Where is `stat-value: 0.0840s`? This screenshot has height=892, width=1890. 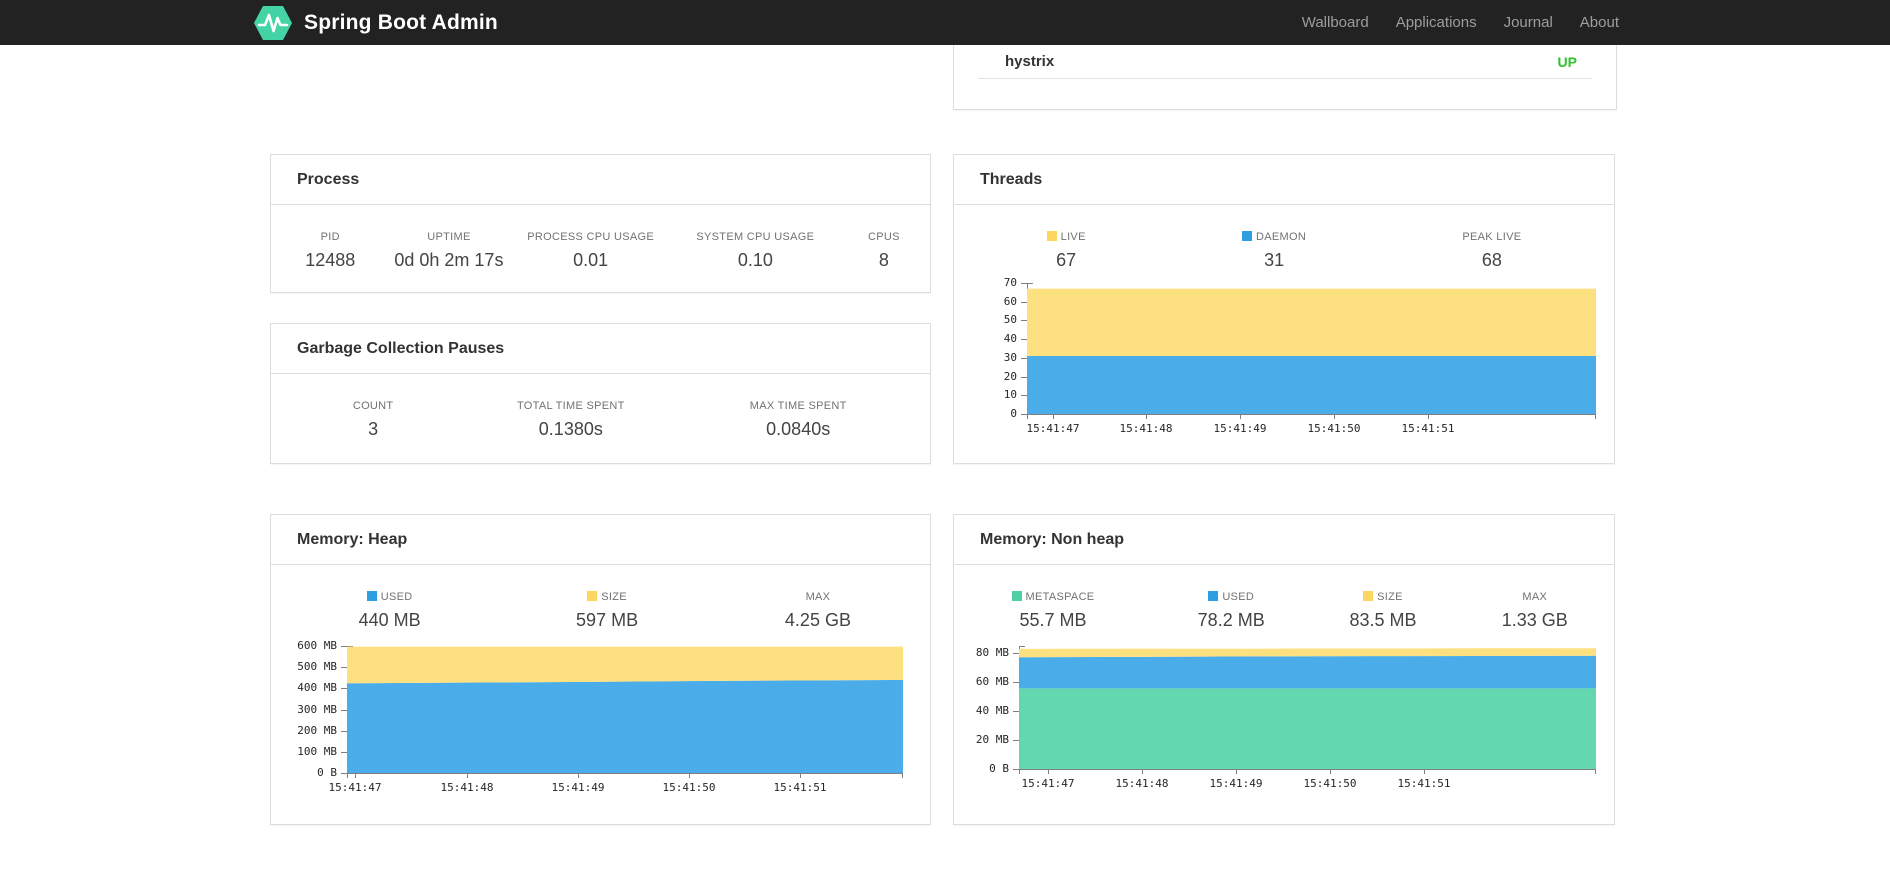
stat-value: 0.0840s is located at coordinates (798, 429).